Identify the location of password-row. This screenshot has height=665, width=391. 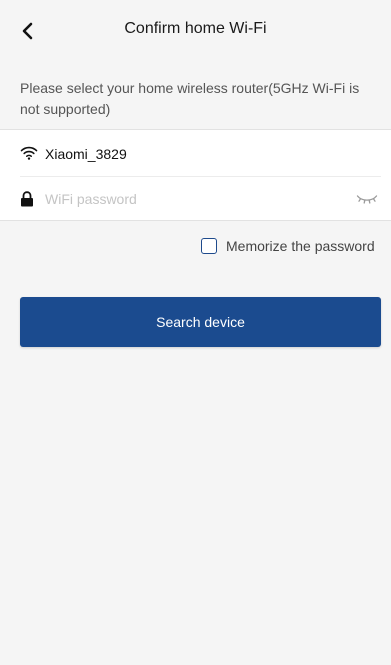
(195, 199).